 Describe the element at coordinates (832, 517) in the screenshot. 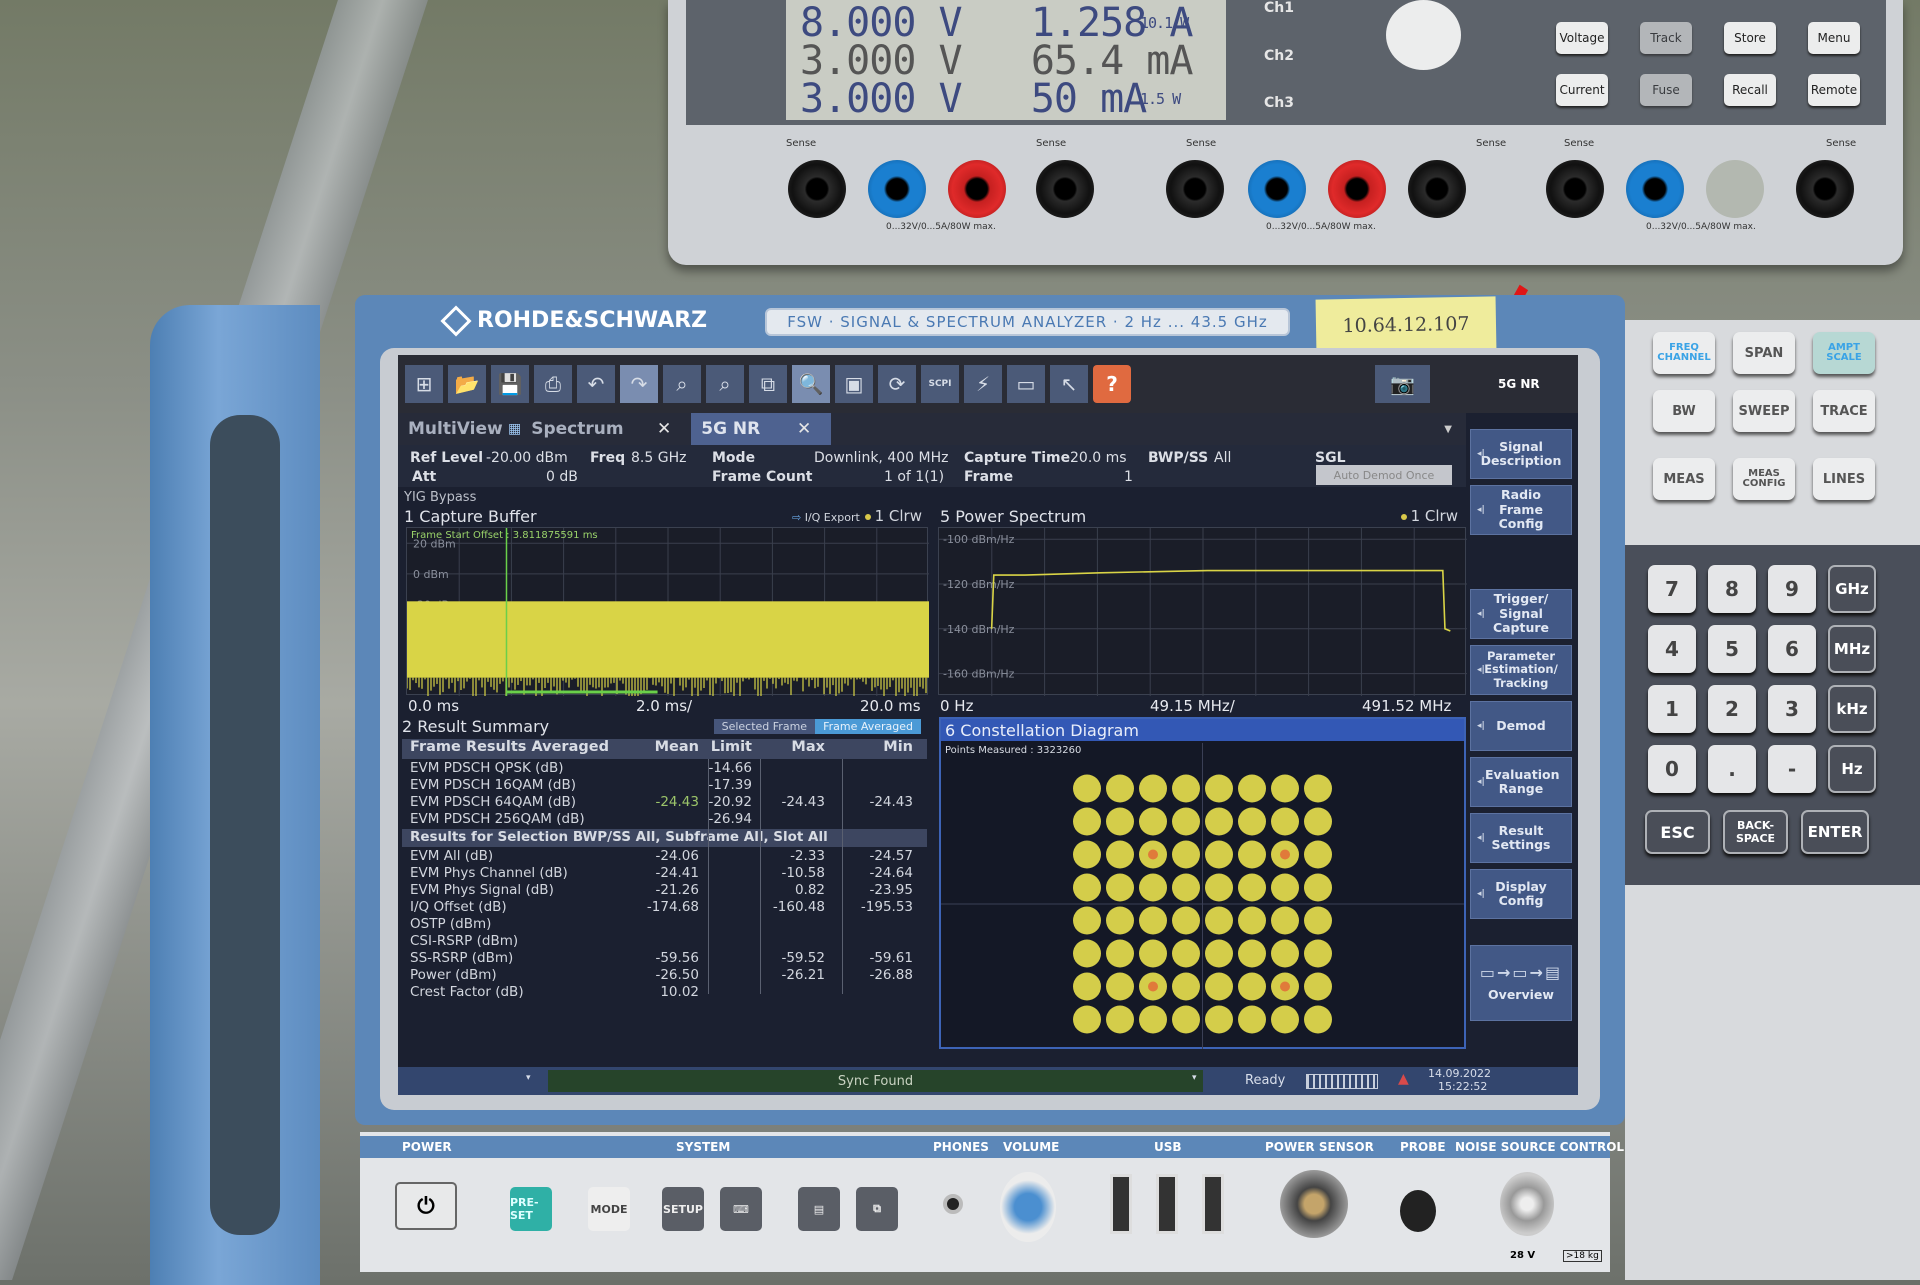

I see `iq-export-label: I/Q Export` at that location.